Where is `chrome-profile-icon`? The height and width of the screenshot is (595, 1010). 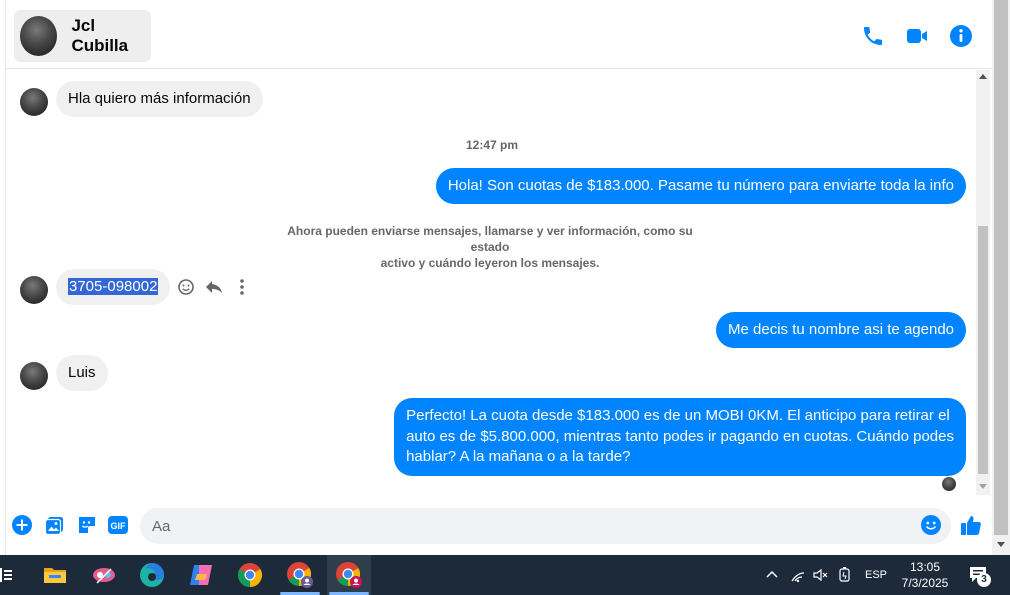 chrome-profile-icon is located at coordinates (300, 575).